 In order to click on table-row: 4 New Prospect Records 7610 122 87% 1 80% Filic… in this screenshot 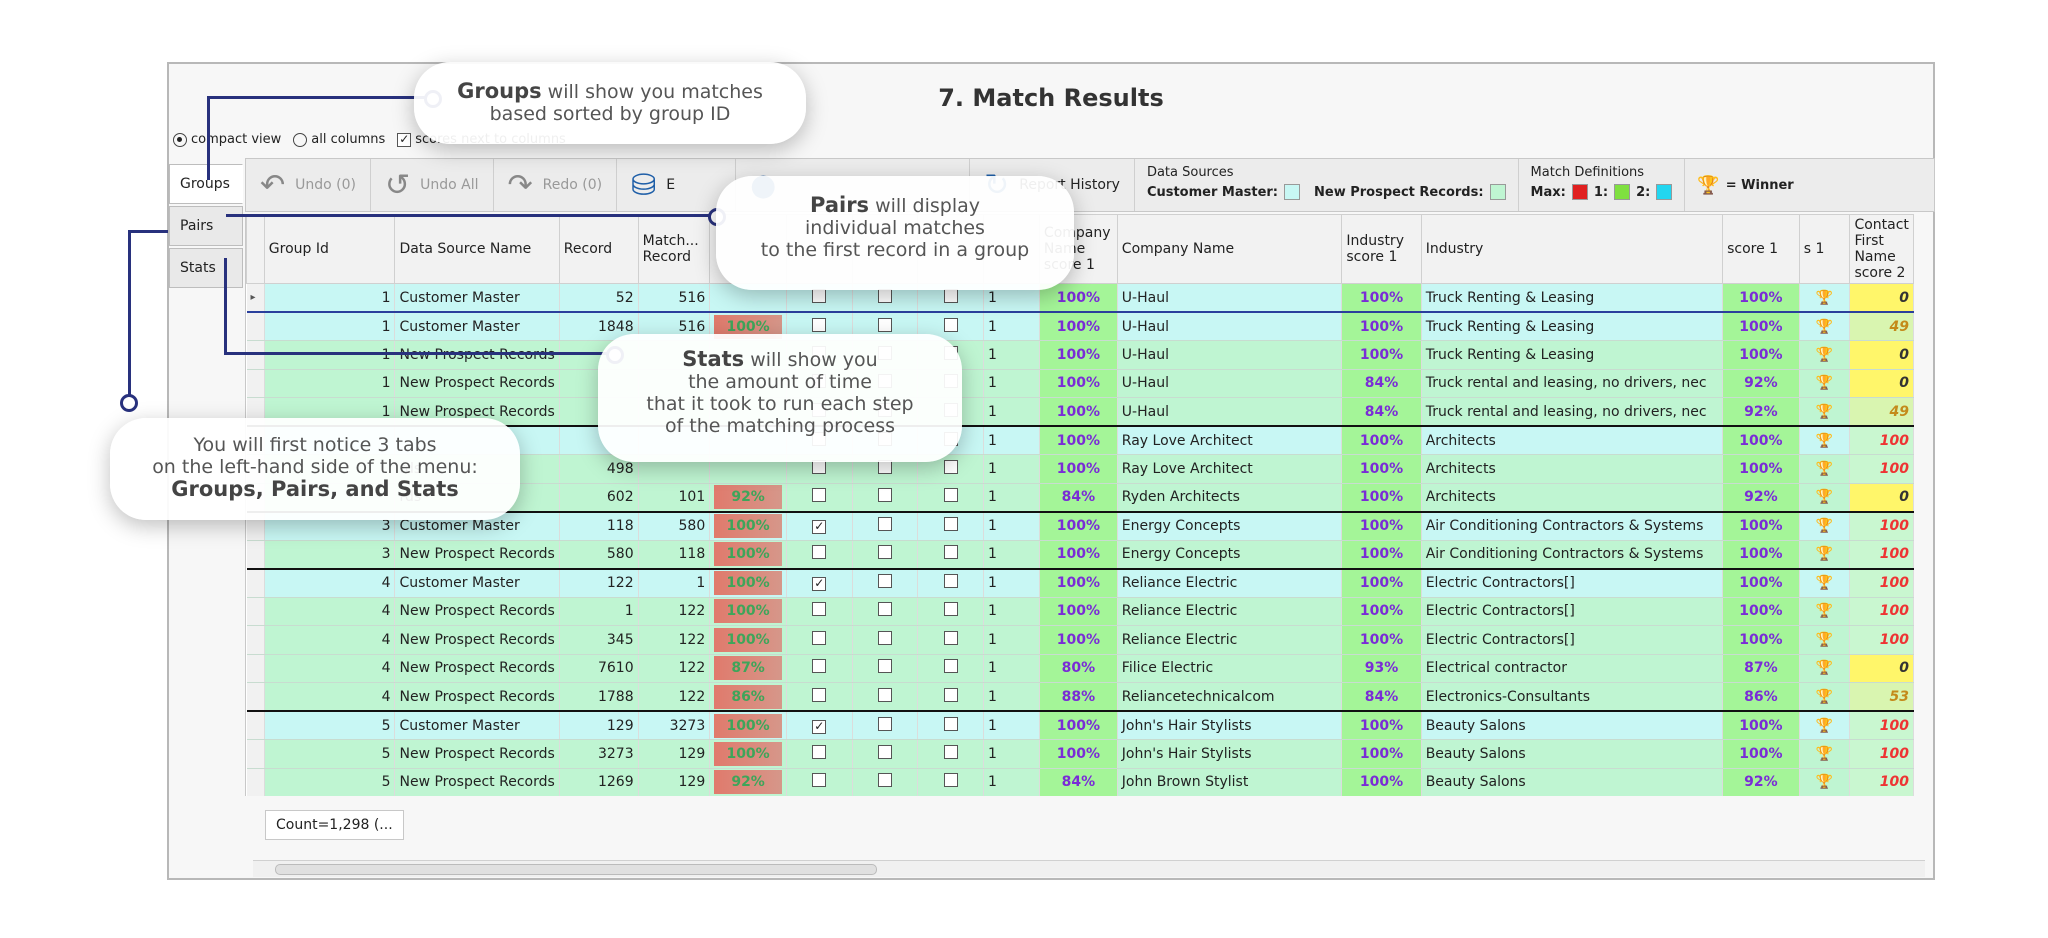, I will do `click(1080, 668)`.